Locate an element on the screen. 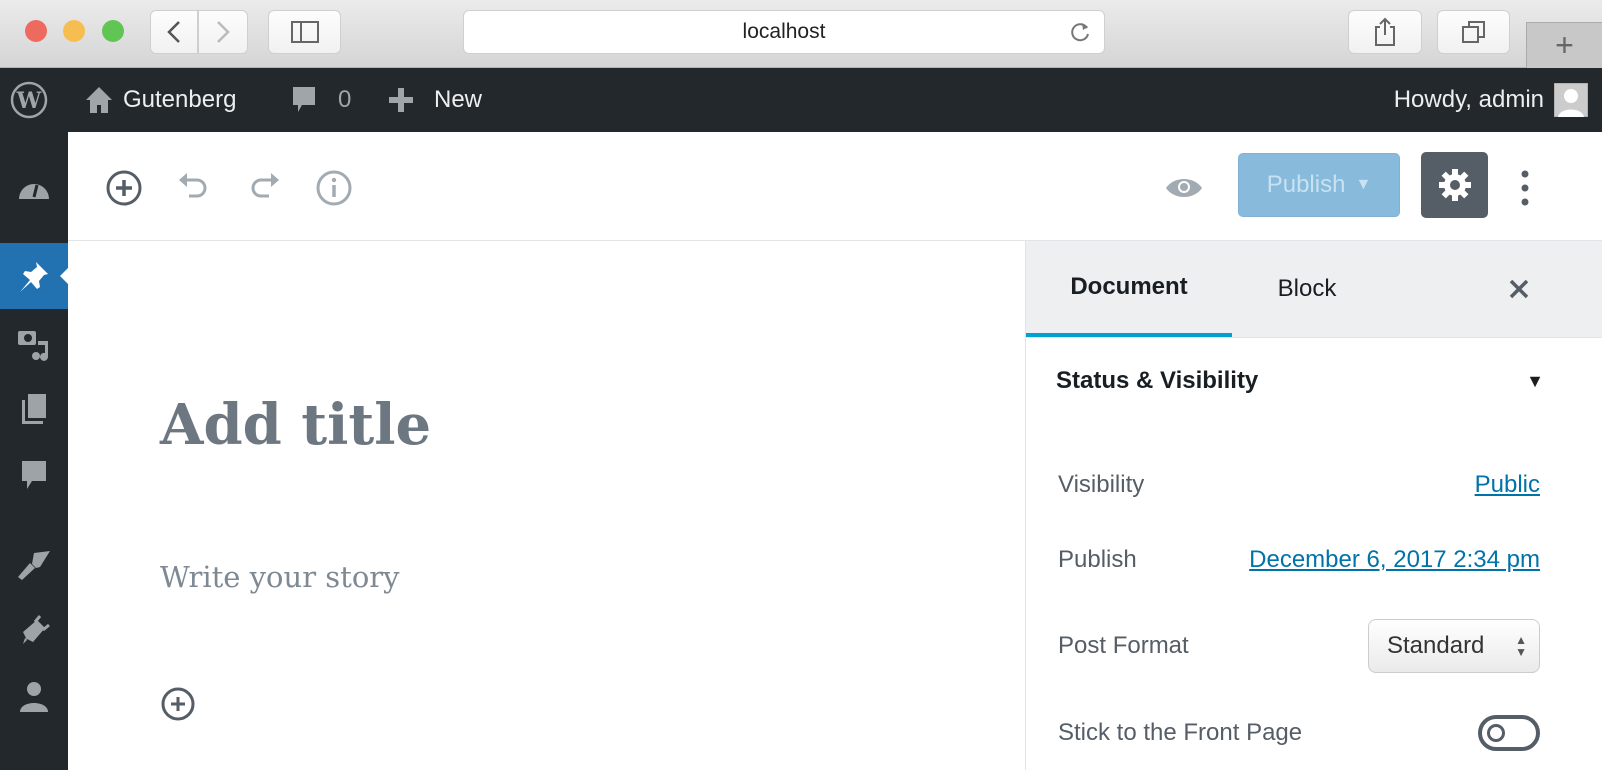 The width and height of the screenshot is (1602, 770). redo-button is located at coordinates (265, 188).